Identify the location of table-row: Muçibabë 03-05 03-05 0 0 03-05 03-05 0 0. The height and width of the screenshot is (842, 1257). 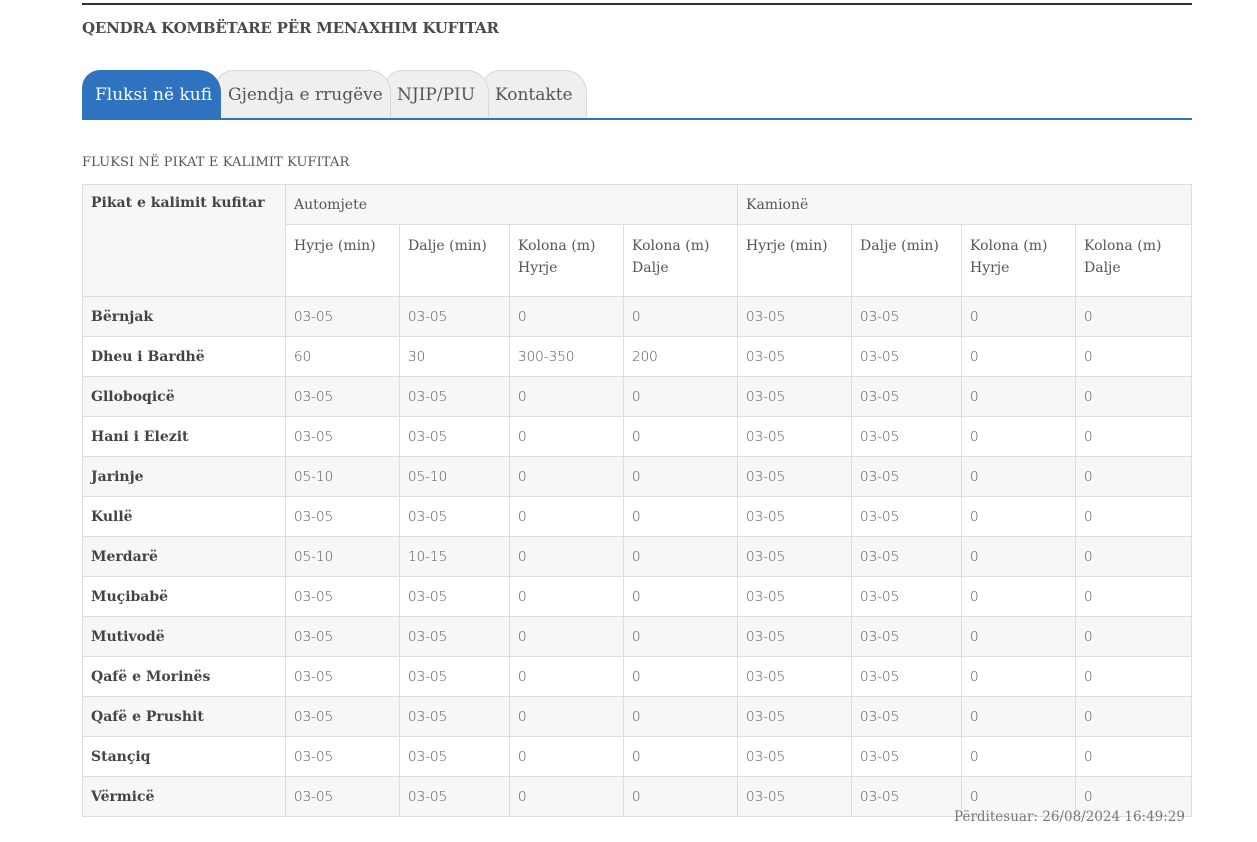
(637, 596).